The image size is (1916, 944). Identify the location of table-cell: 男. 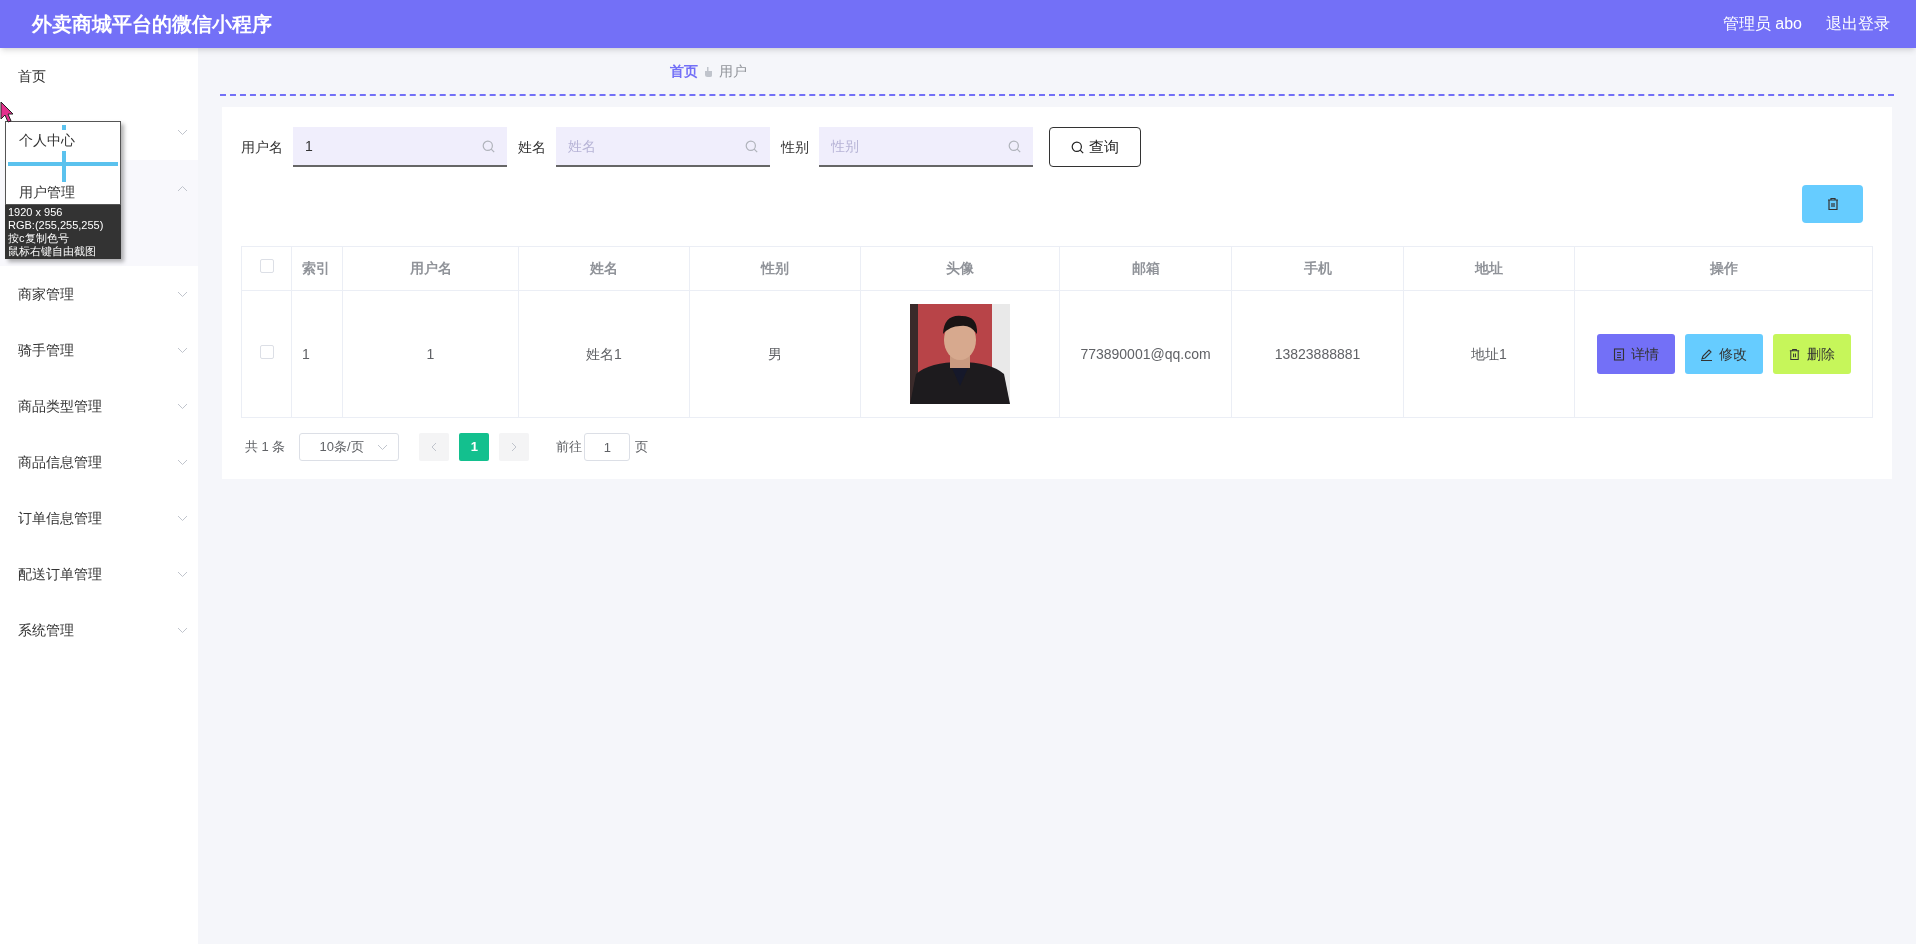
(775, 353).